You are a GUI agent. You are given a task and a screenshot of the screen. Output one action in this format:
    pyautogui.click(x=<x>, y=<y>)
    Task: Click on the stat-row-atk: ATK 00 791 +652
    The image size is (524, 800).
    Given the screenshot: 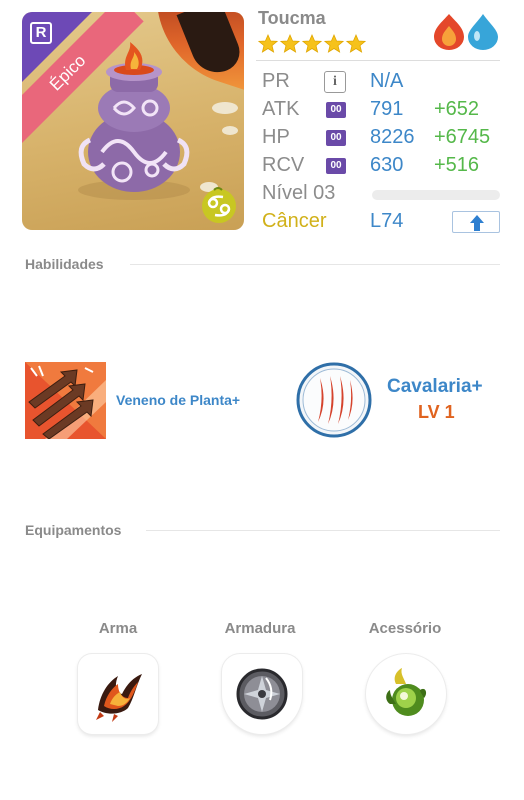 What is the action you would take?
    pyautogui.click(x=382, y=111)
    